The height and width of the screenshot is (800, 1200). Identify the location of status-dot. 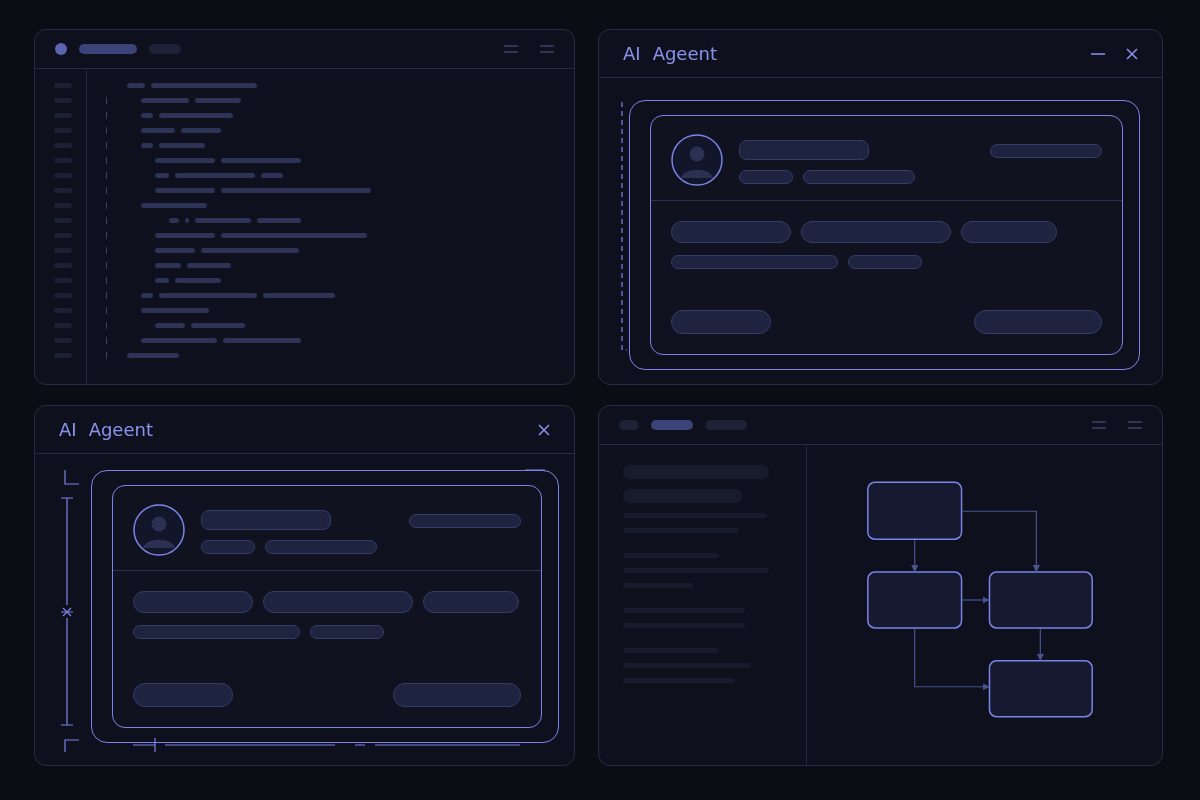
(61, 49).